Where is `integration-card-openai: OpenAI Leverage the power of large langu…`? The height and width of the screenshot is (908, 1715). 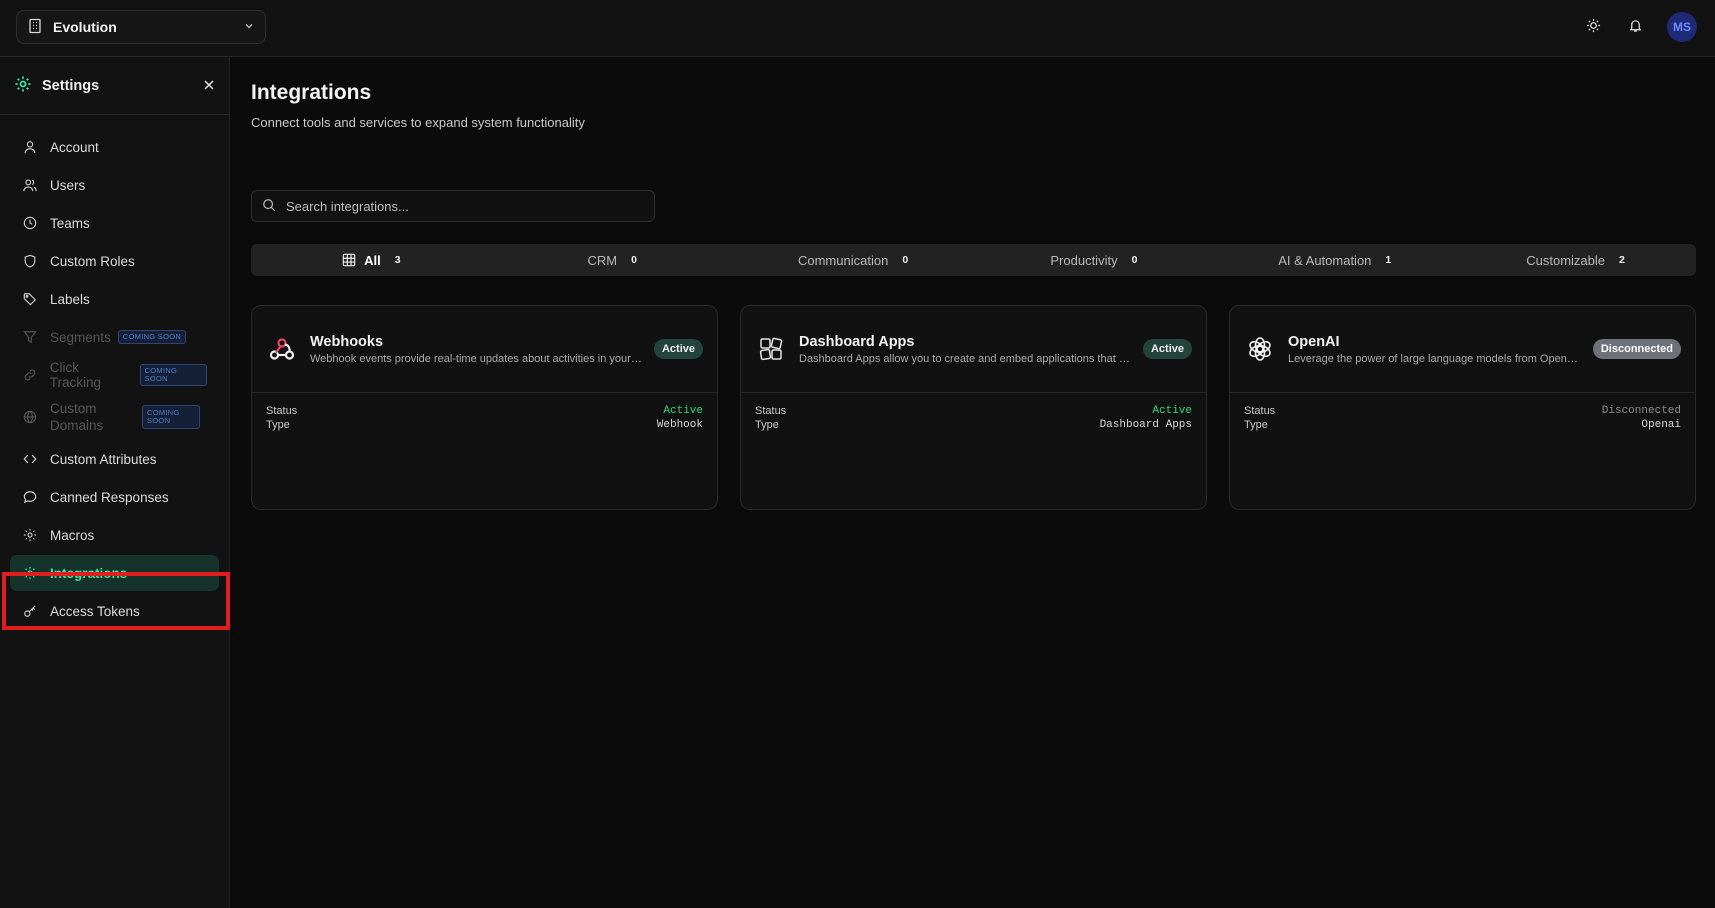
integration-card-openai: OpenAI Leverage the power of large langu… is located at coordinates (1462, 407).